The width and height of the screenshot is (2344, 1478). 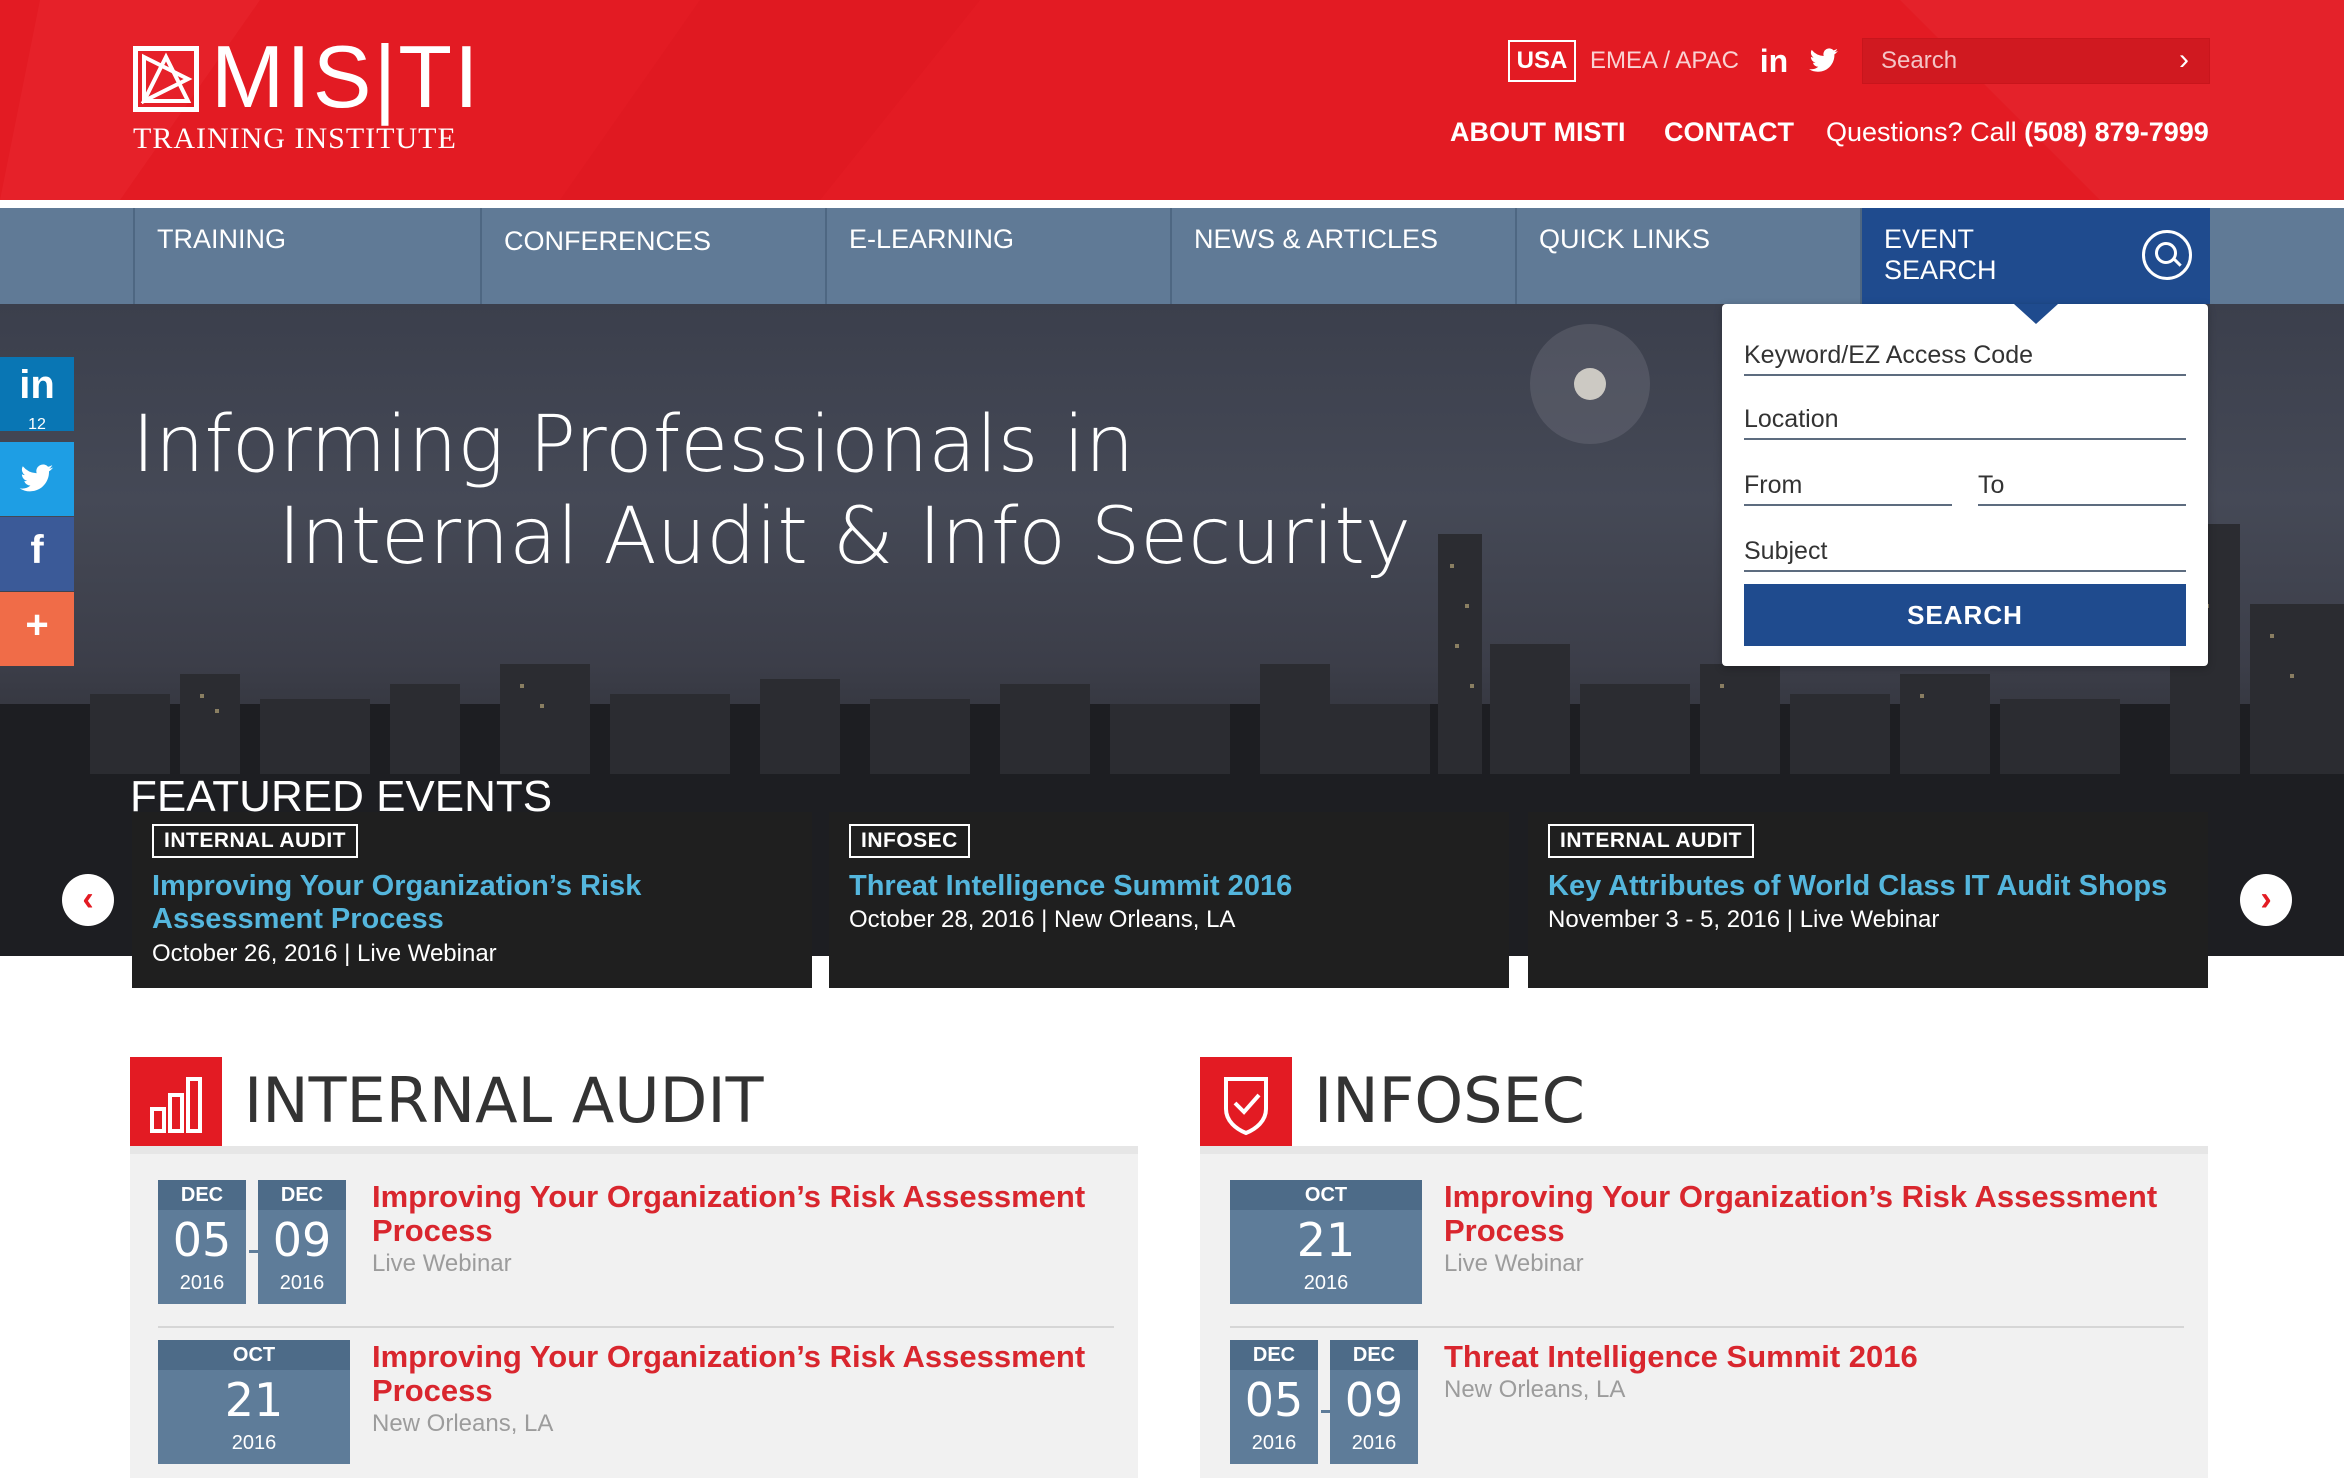 What do you see at coordinates (1921, 132) in the screenshot?
I see `phone-label: Questions? Call` at bounding box center [1921, 132].